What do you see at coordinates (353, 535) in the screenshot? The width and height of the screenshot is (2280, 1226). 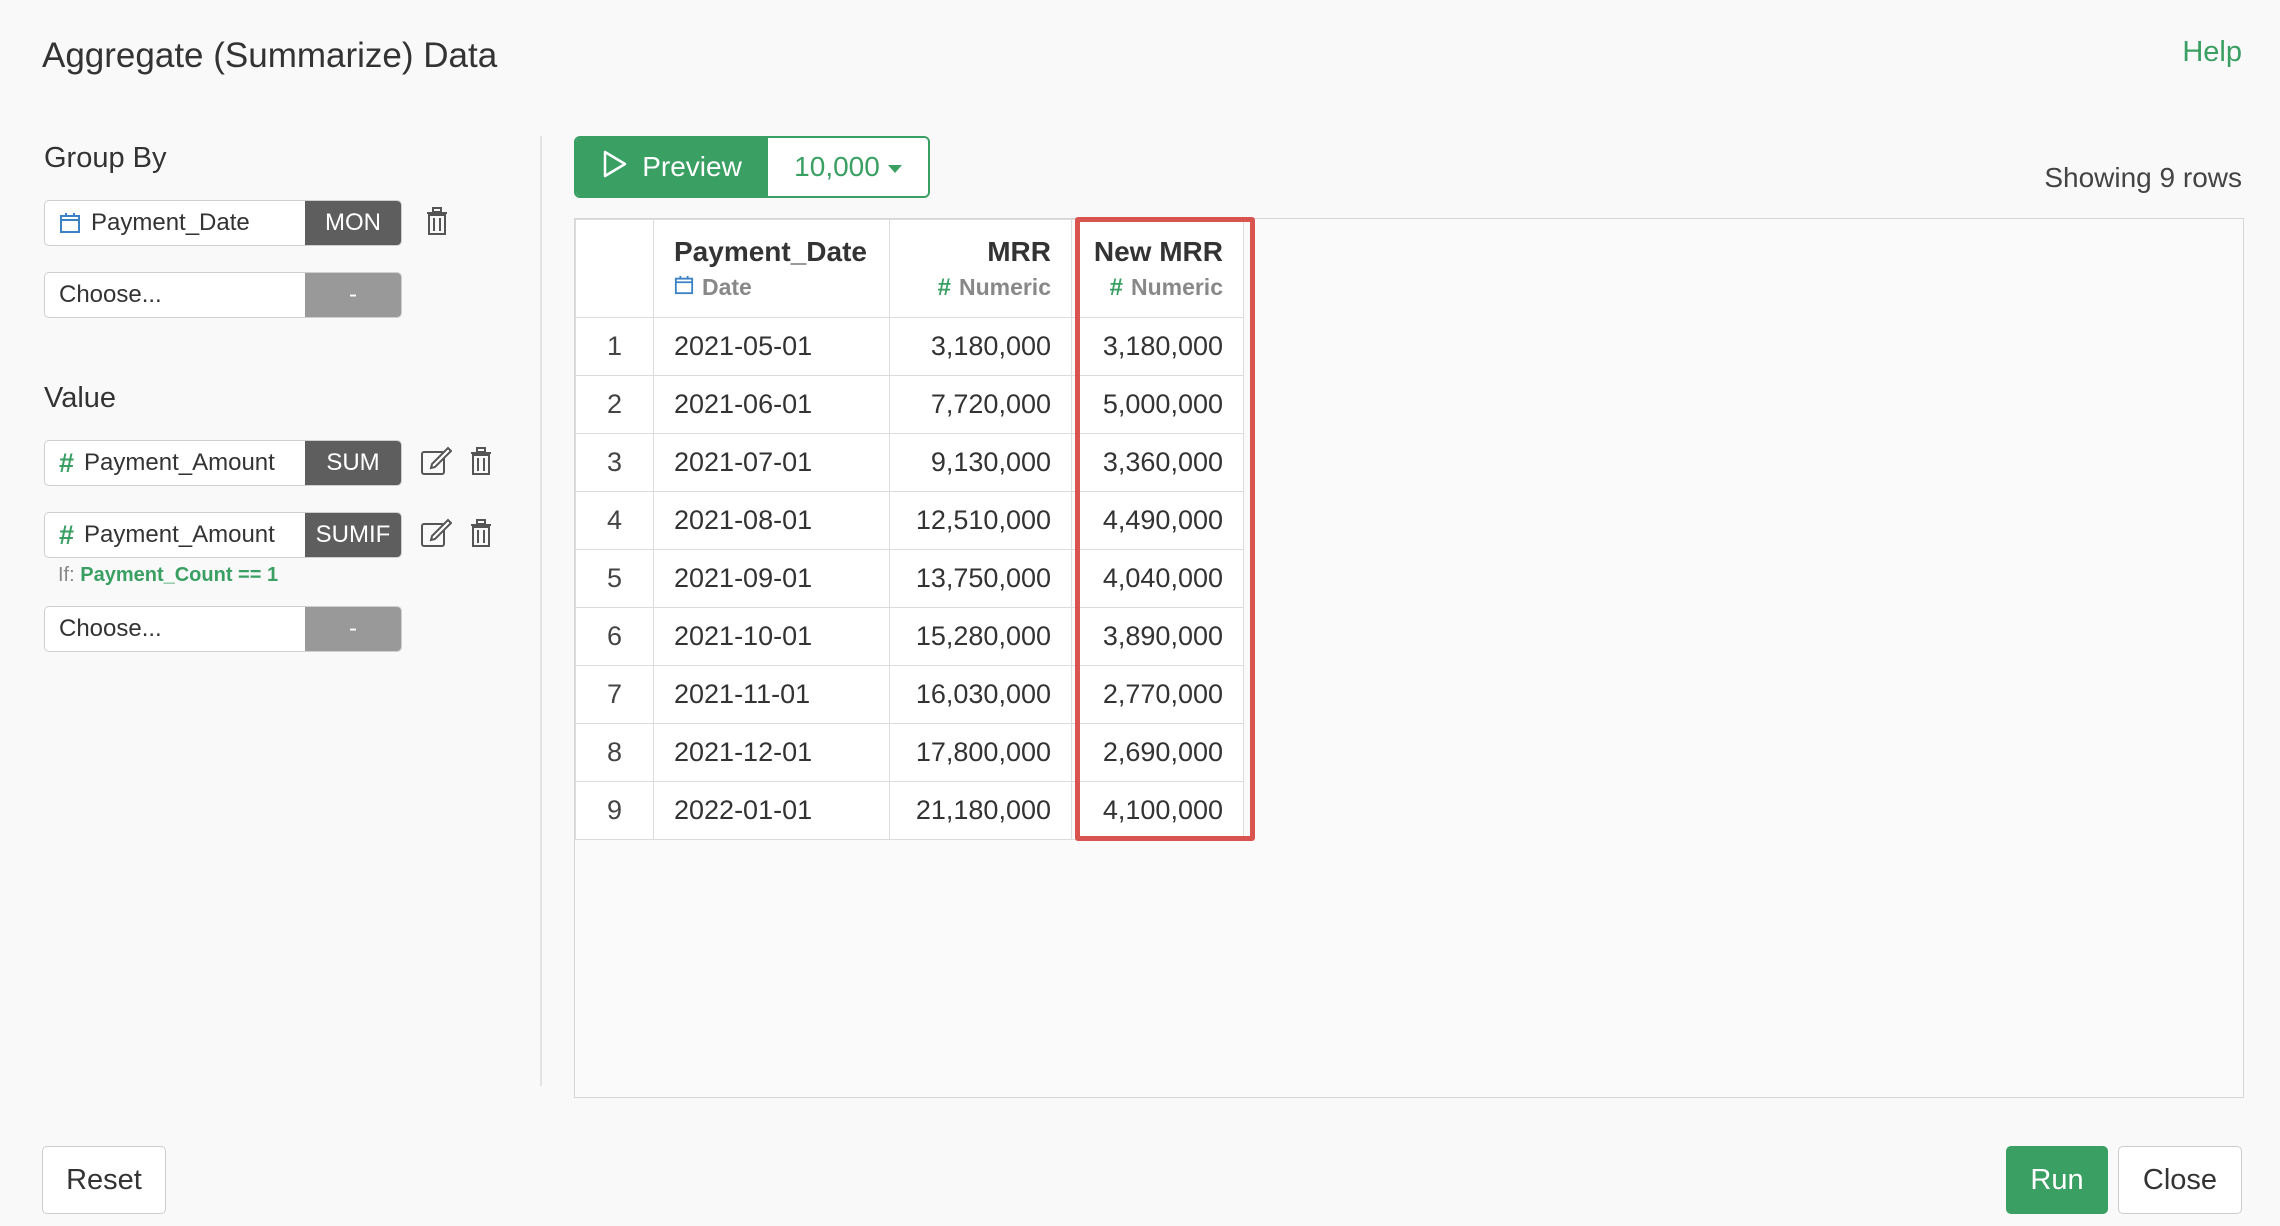 I see `value-function-tag: SUMIF` at bounding box center [353, 535].